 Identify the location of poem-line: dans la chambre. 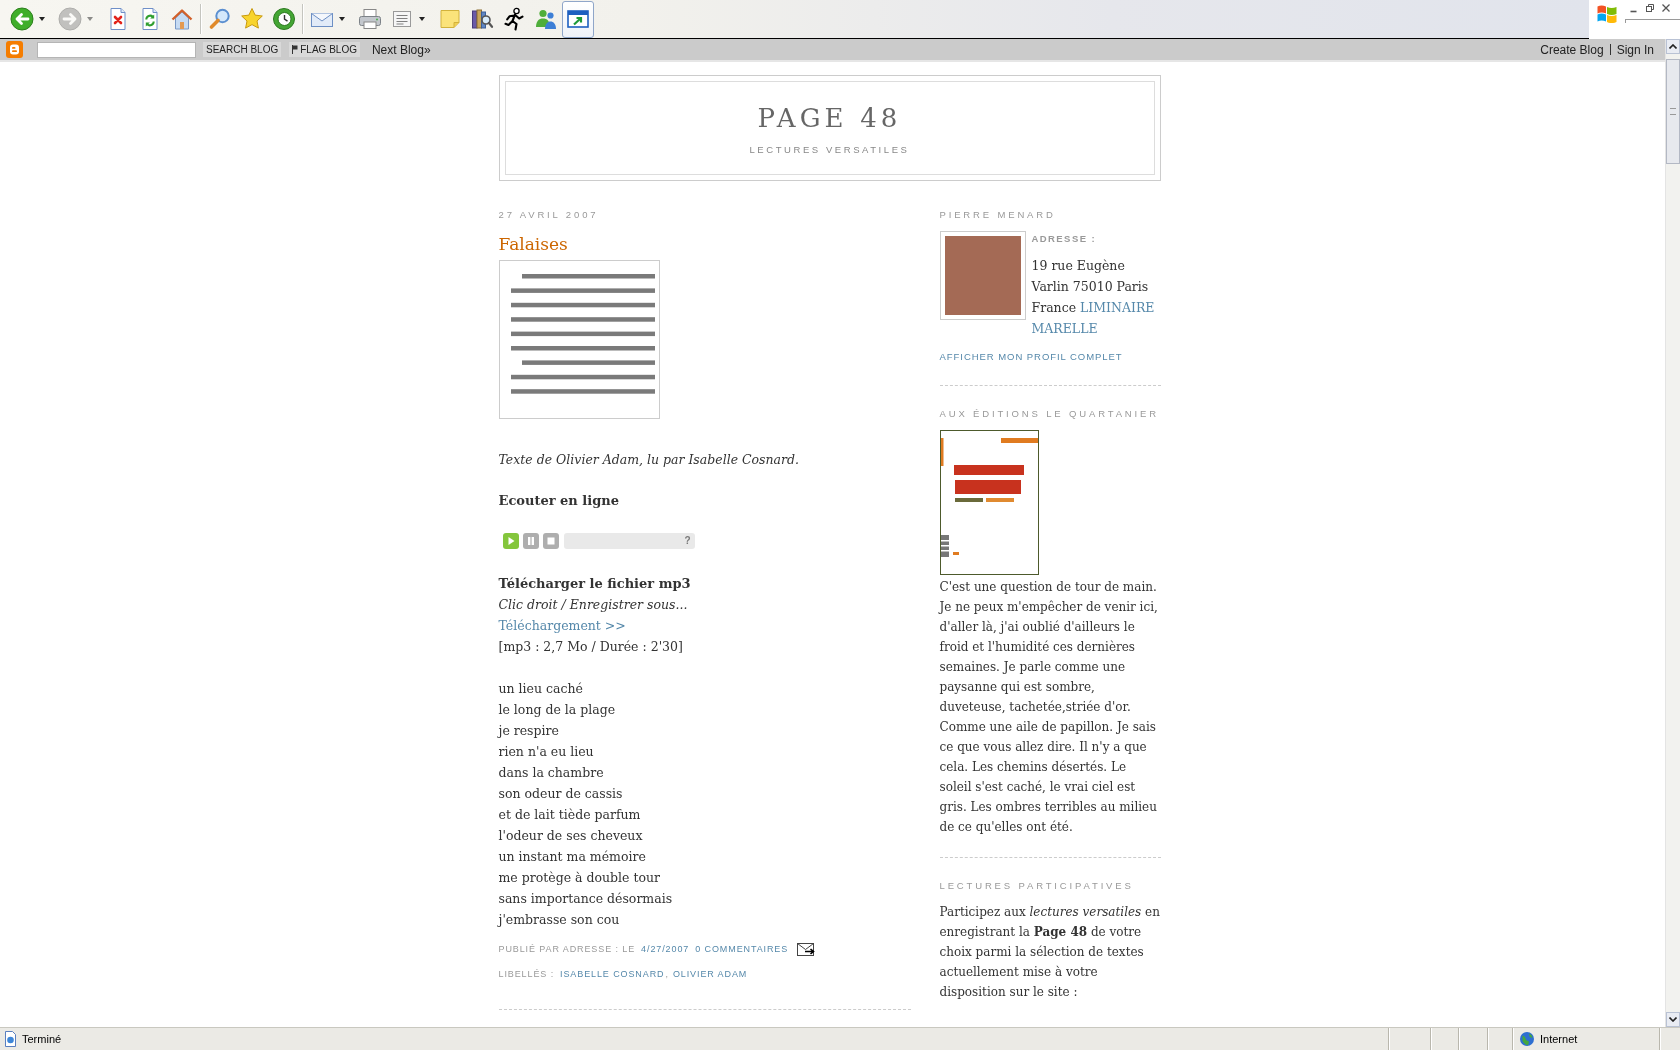
(551, 773).